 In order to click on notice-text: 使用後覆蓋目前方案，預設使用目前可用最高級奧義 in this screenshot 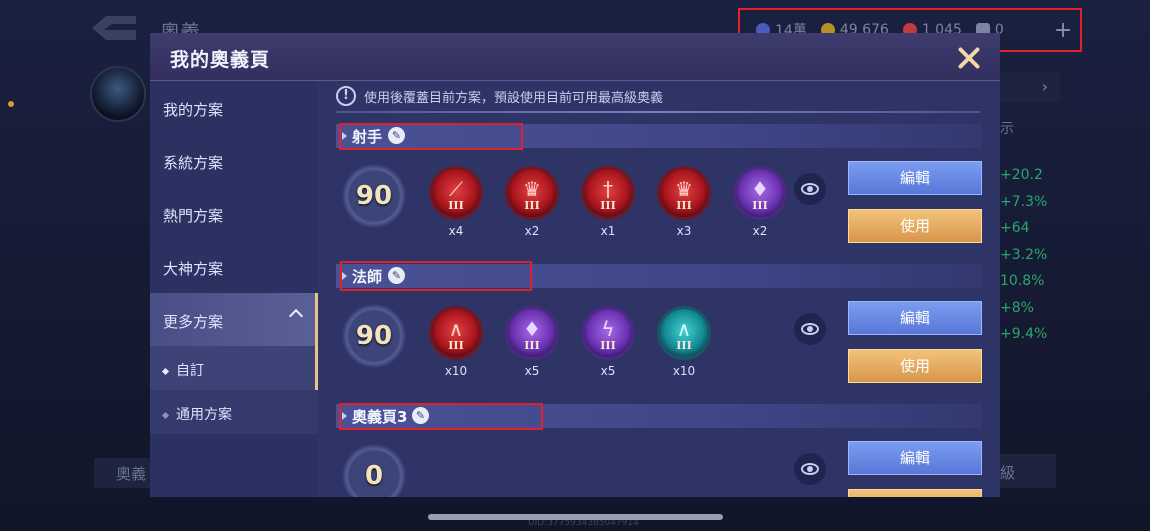, I will do `click(514, 98)`.